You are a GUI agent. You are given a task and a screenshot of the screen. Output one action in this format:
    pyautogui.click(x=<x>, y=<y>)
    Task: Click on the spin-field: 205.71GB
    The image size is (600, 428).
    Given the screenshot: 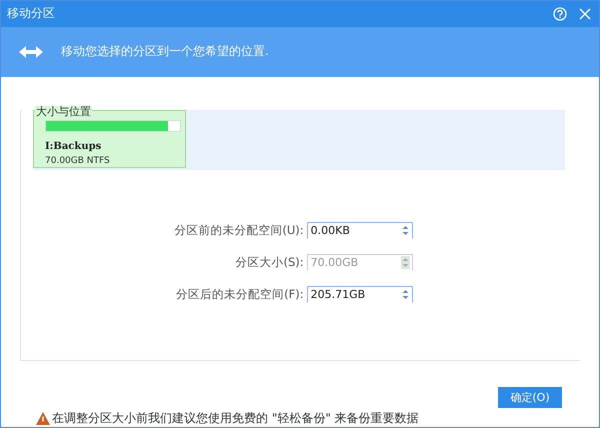 What is the action you would take?
    pyautogui.click(x=359, y=294)
    